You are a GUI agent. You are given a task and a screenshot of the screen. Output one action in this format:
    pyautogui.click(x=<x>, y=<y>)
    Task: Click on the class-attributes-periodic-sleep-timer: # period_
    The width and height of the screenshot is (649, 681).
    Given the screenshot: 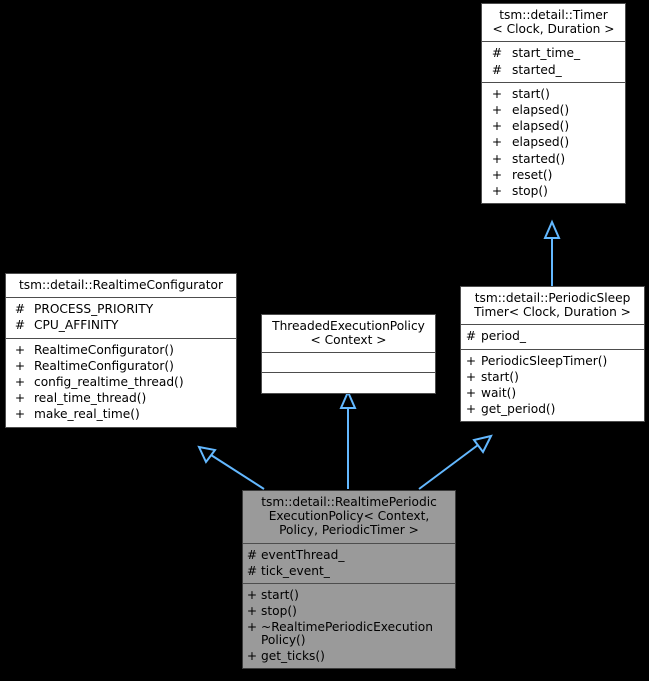 What is the action you would take?
    pyautogui.click(x=552, y=337)
    